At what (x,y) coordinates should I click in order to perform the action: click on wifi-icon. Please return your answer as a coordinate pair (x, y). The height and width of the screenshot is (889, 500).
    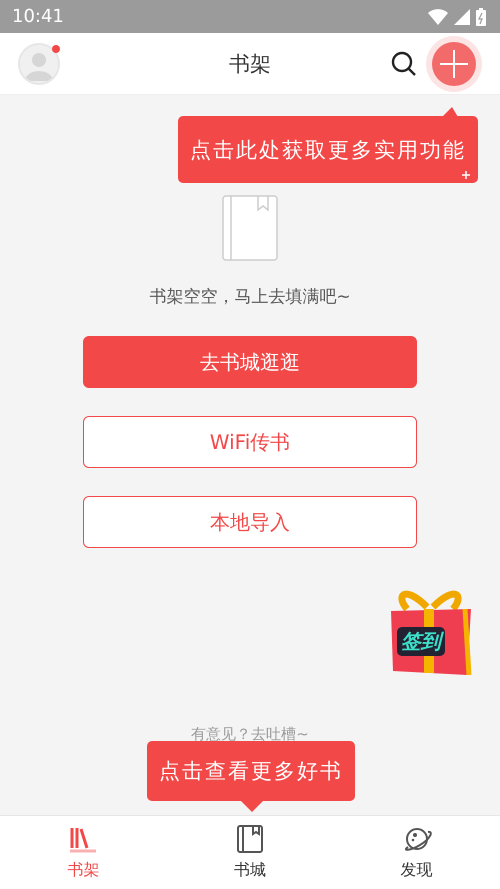
    Looking at the image, I should click on (438, 16).